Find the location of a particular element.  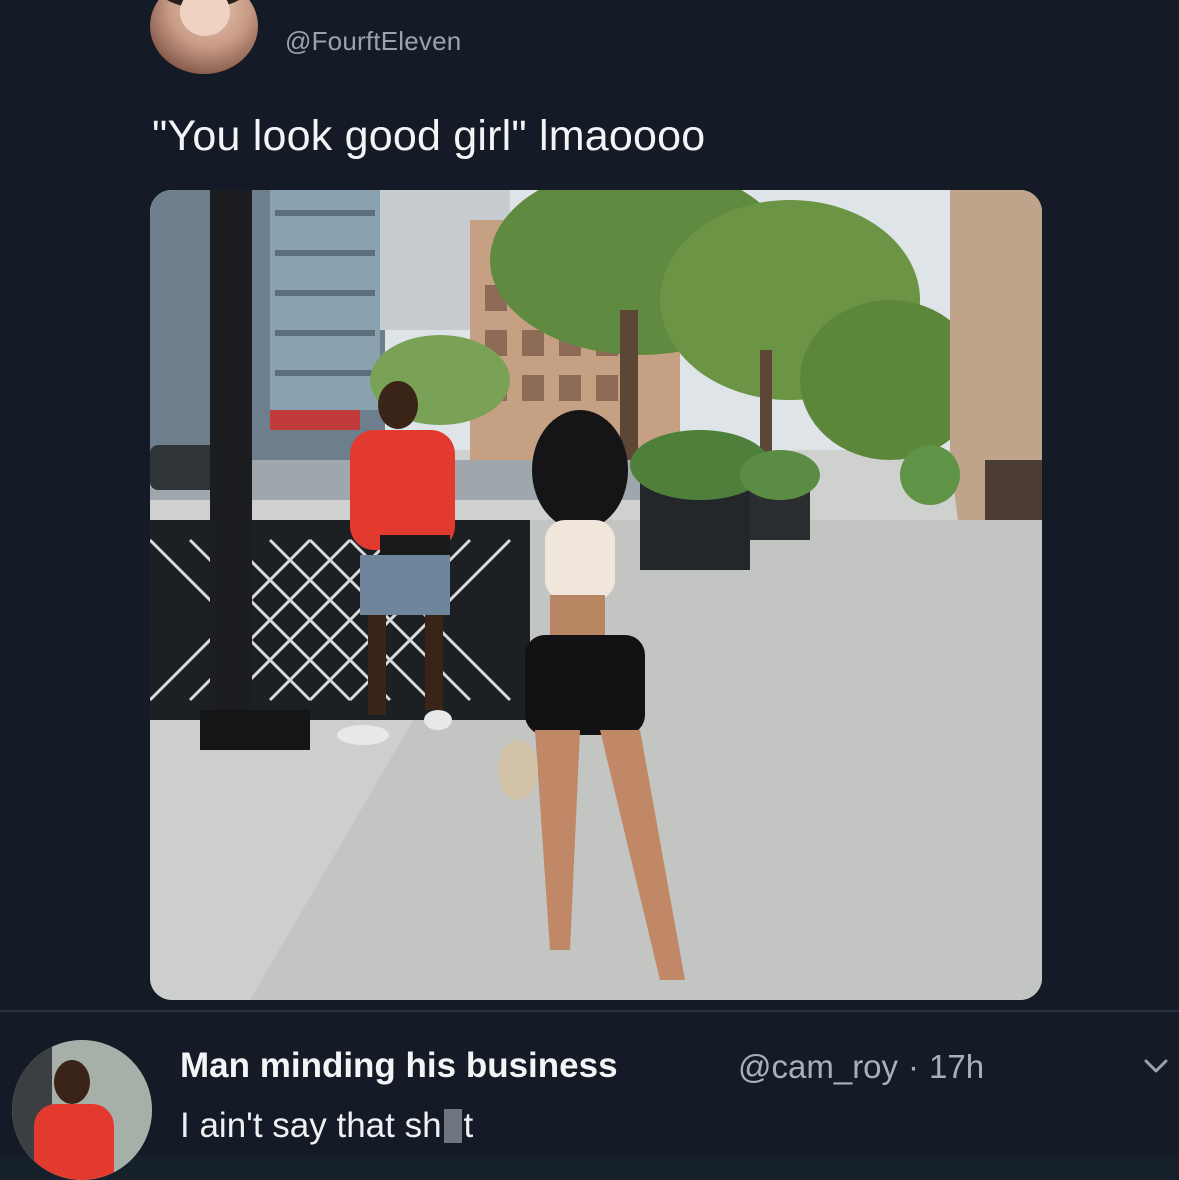

reply-text-end: t is located at coordinates (468, 1125).